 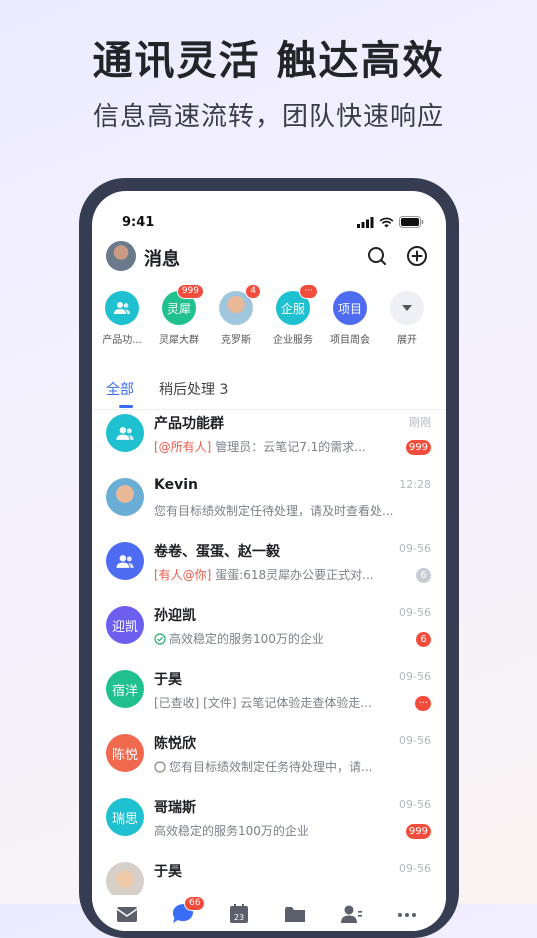 I want to click on conversation-row: 产品功能群 刚刚 [@所有人] 管理员：云笔记7.1的需求... 999, so click(x=269, y=436).